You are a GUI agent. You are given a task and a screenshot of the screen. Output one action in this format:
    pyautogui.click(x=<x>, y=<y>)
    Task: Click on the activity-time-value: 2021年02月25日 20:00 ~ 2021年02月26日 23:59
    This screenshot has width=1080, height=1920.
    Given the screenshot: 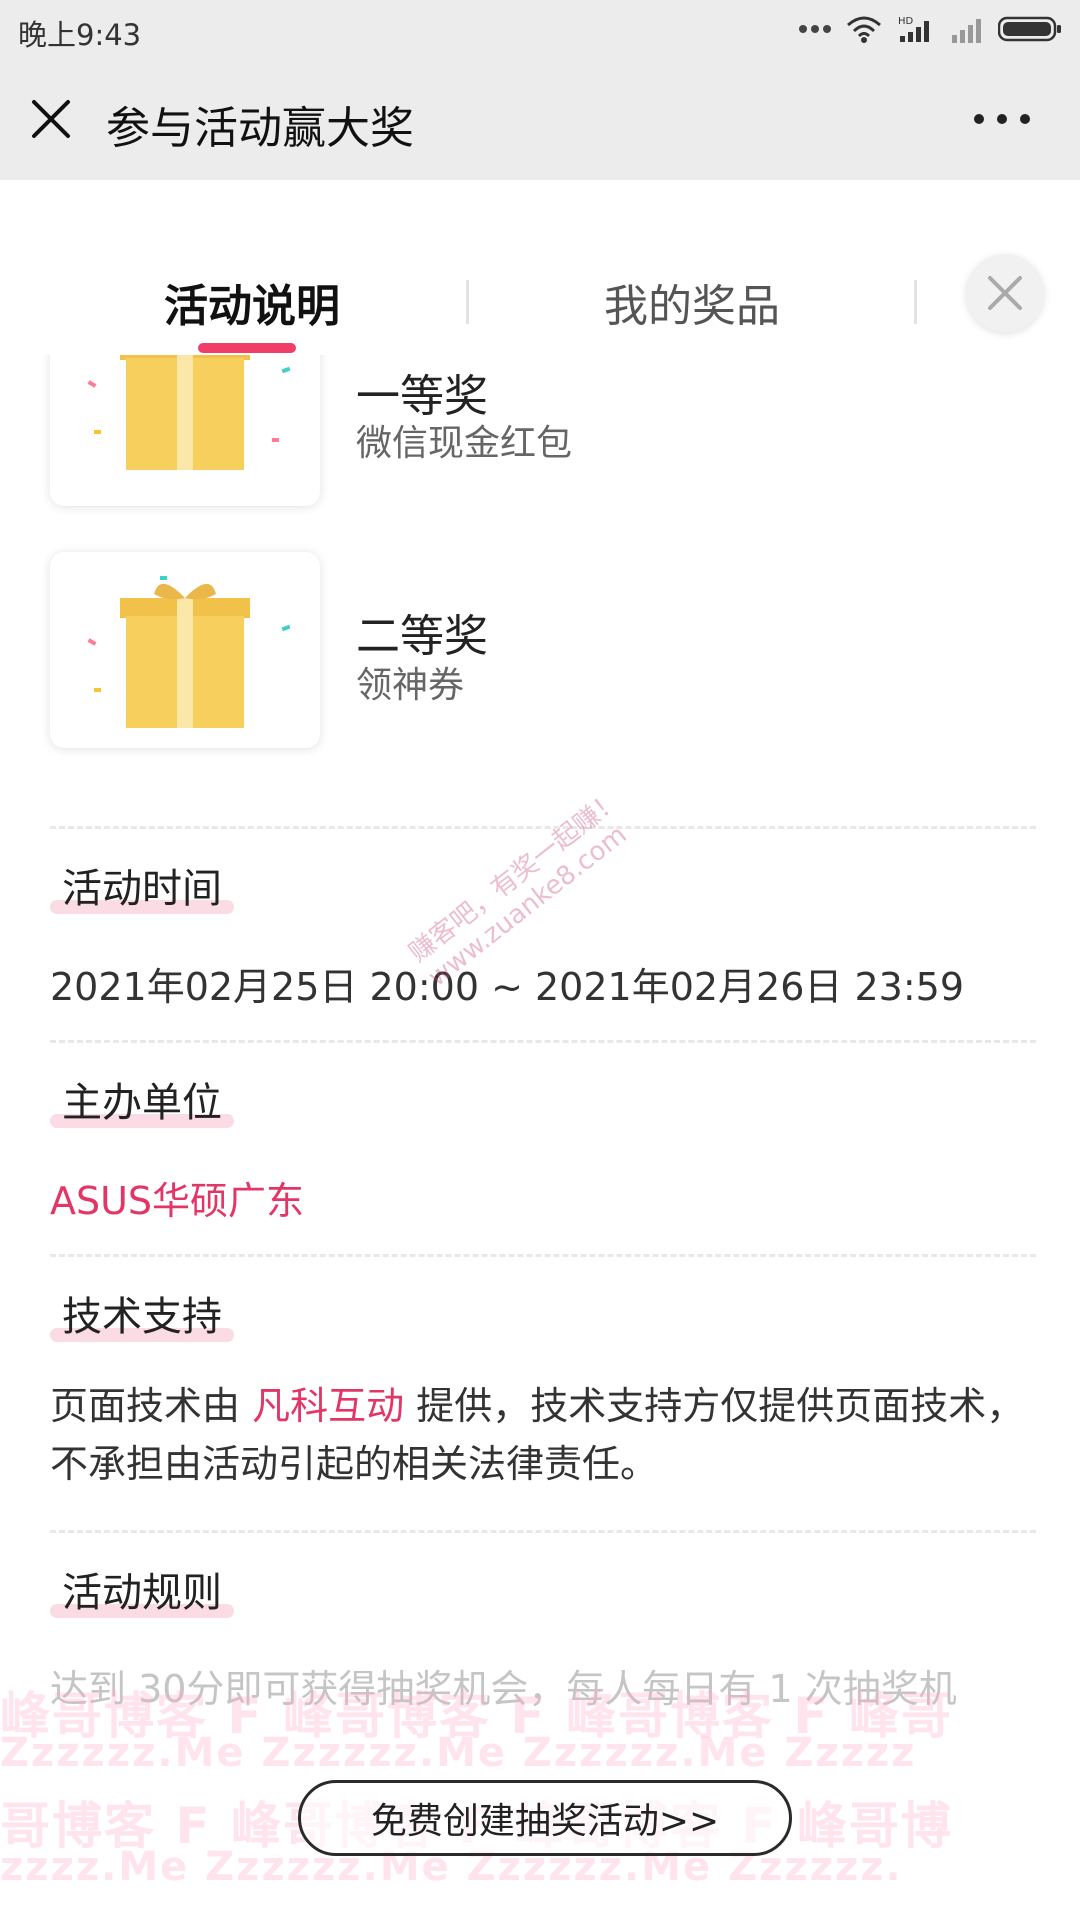 What is the action you would take?
    pyautogui.click(x=507, y=987)
    